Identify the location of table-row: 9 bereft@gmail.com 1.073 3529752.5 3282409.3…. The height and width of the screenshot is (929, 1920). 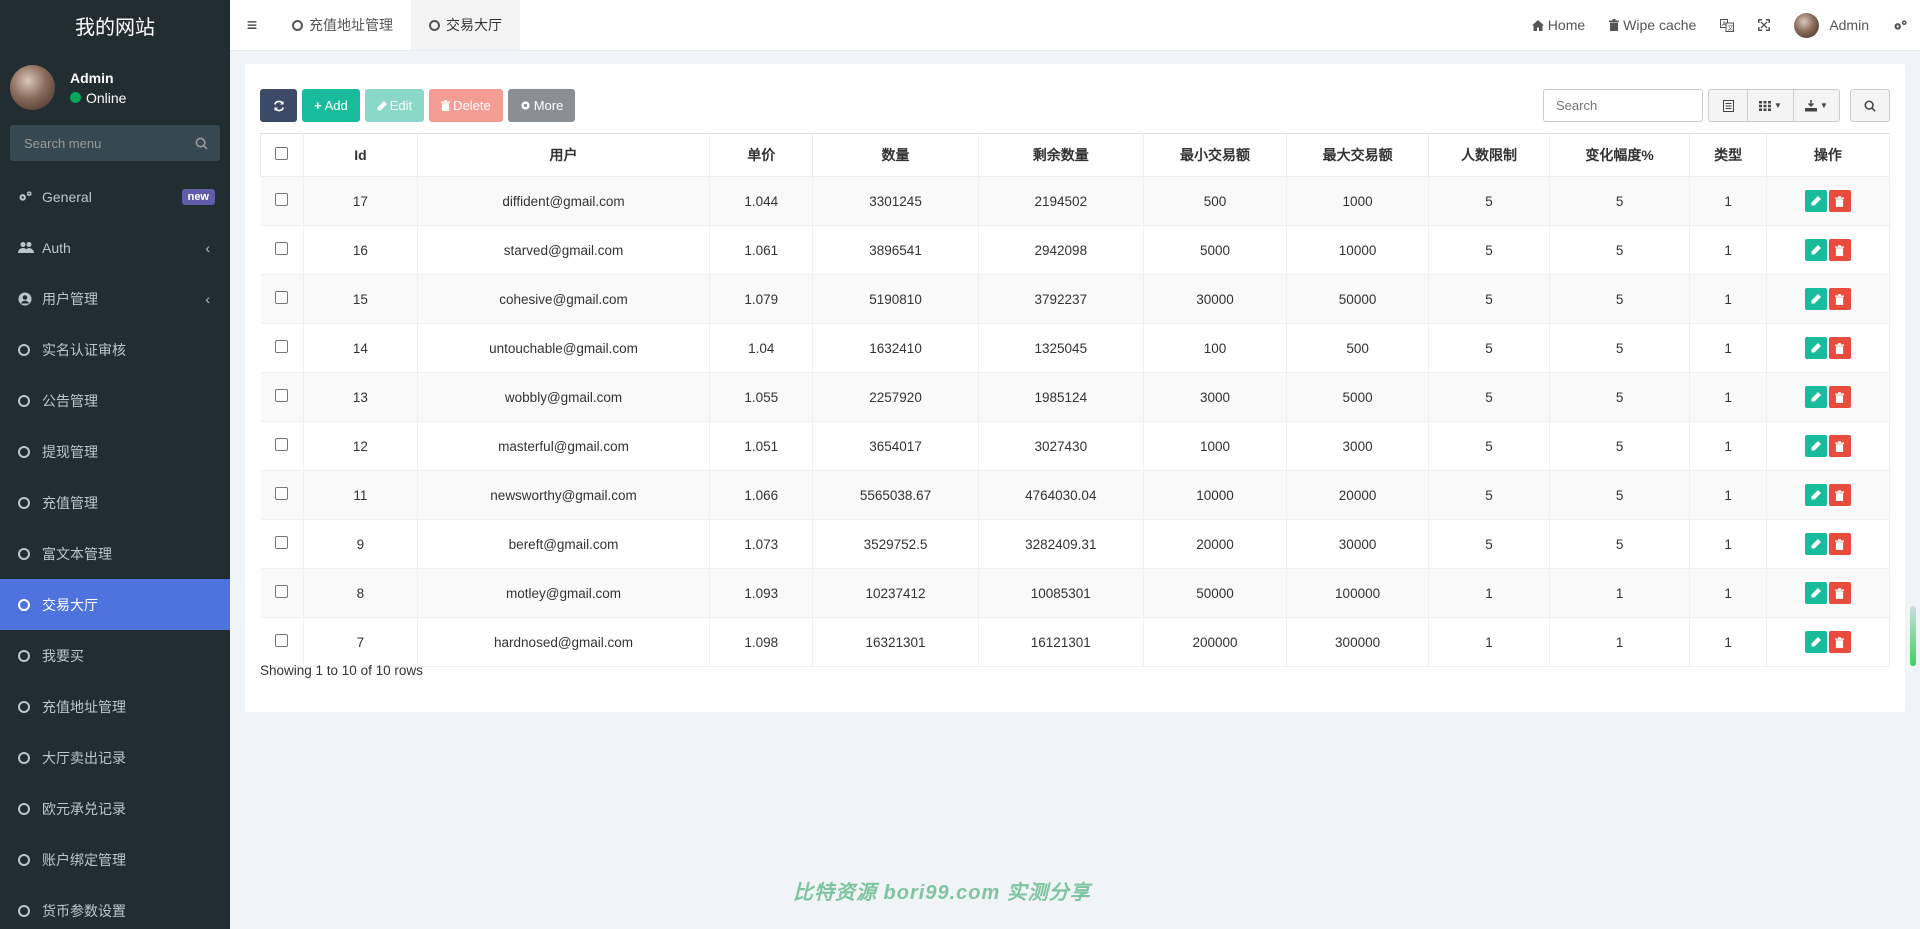
(1075, 544).